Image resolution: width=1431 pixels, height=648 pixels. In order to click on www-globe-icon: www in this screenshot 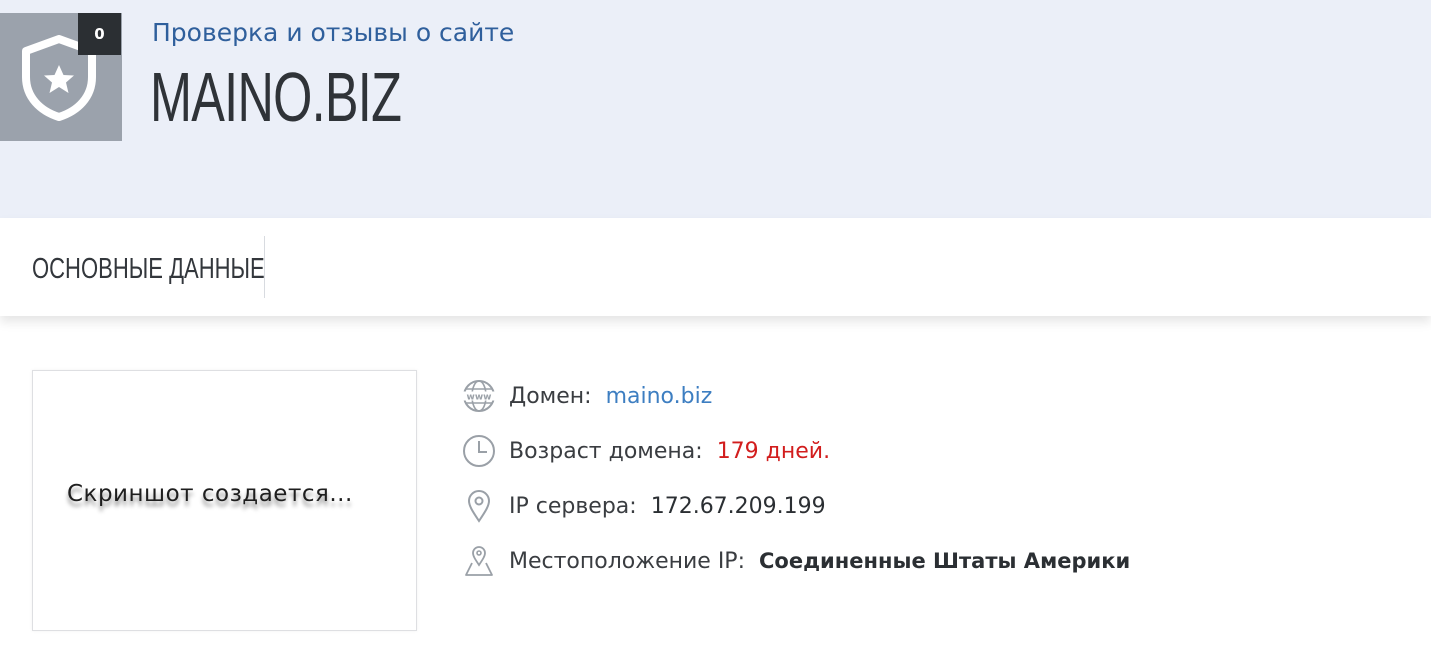, I will do `click(479, 396)`.